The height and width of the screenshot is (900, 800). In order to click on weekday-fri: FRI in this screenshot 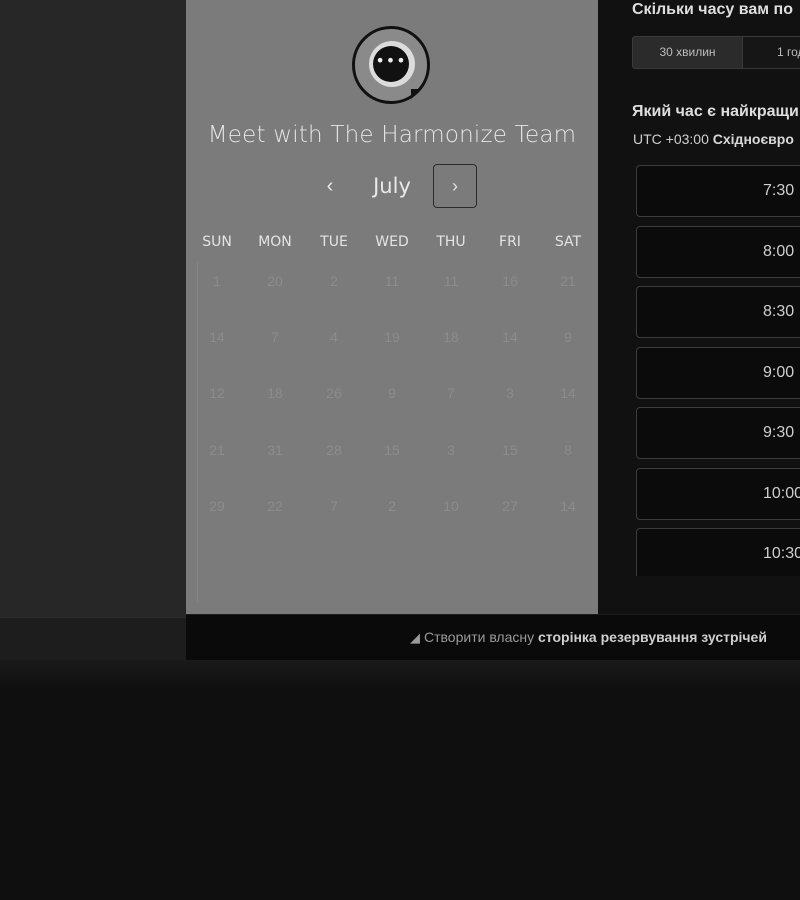, I will do `click(510, 242)`.